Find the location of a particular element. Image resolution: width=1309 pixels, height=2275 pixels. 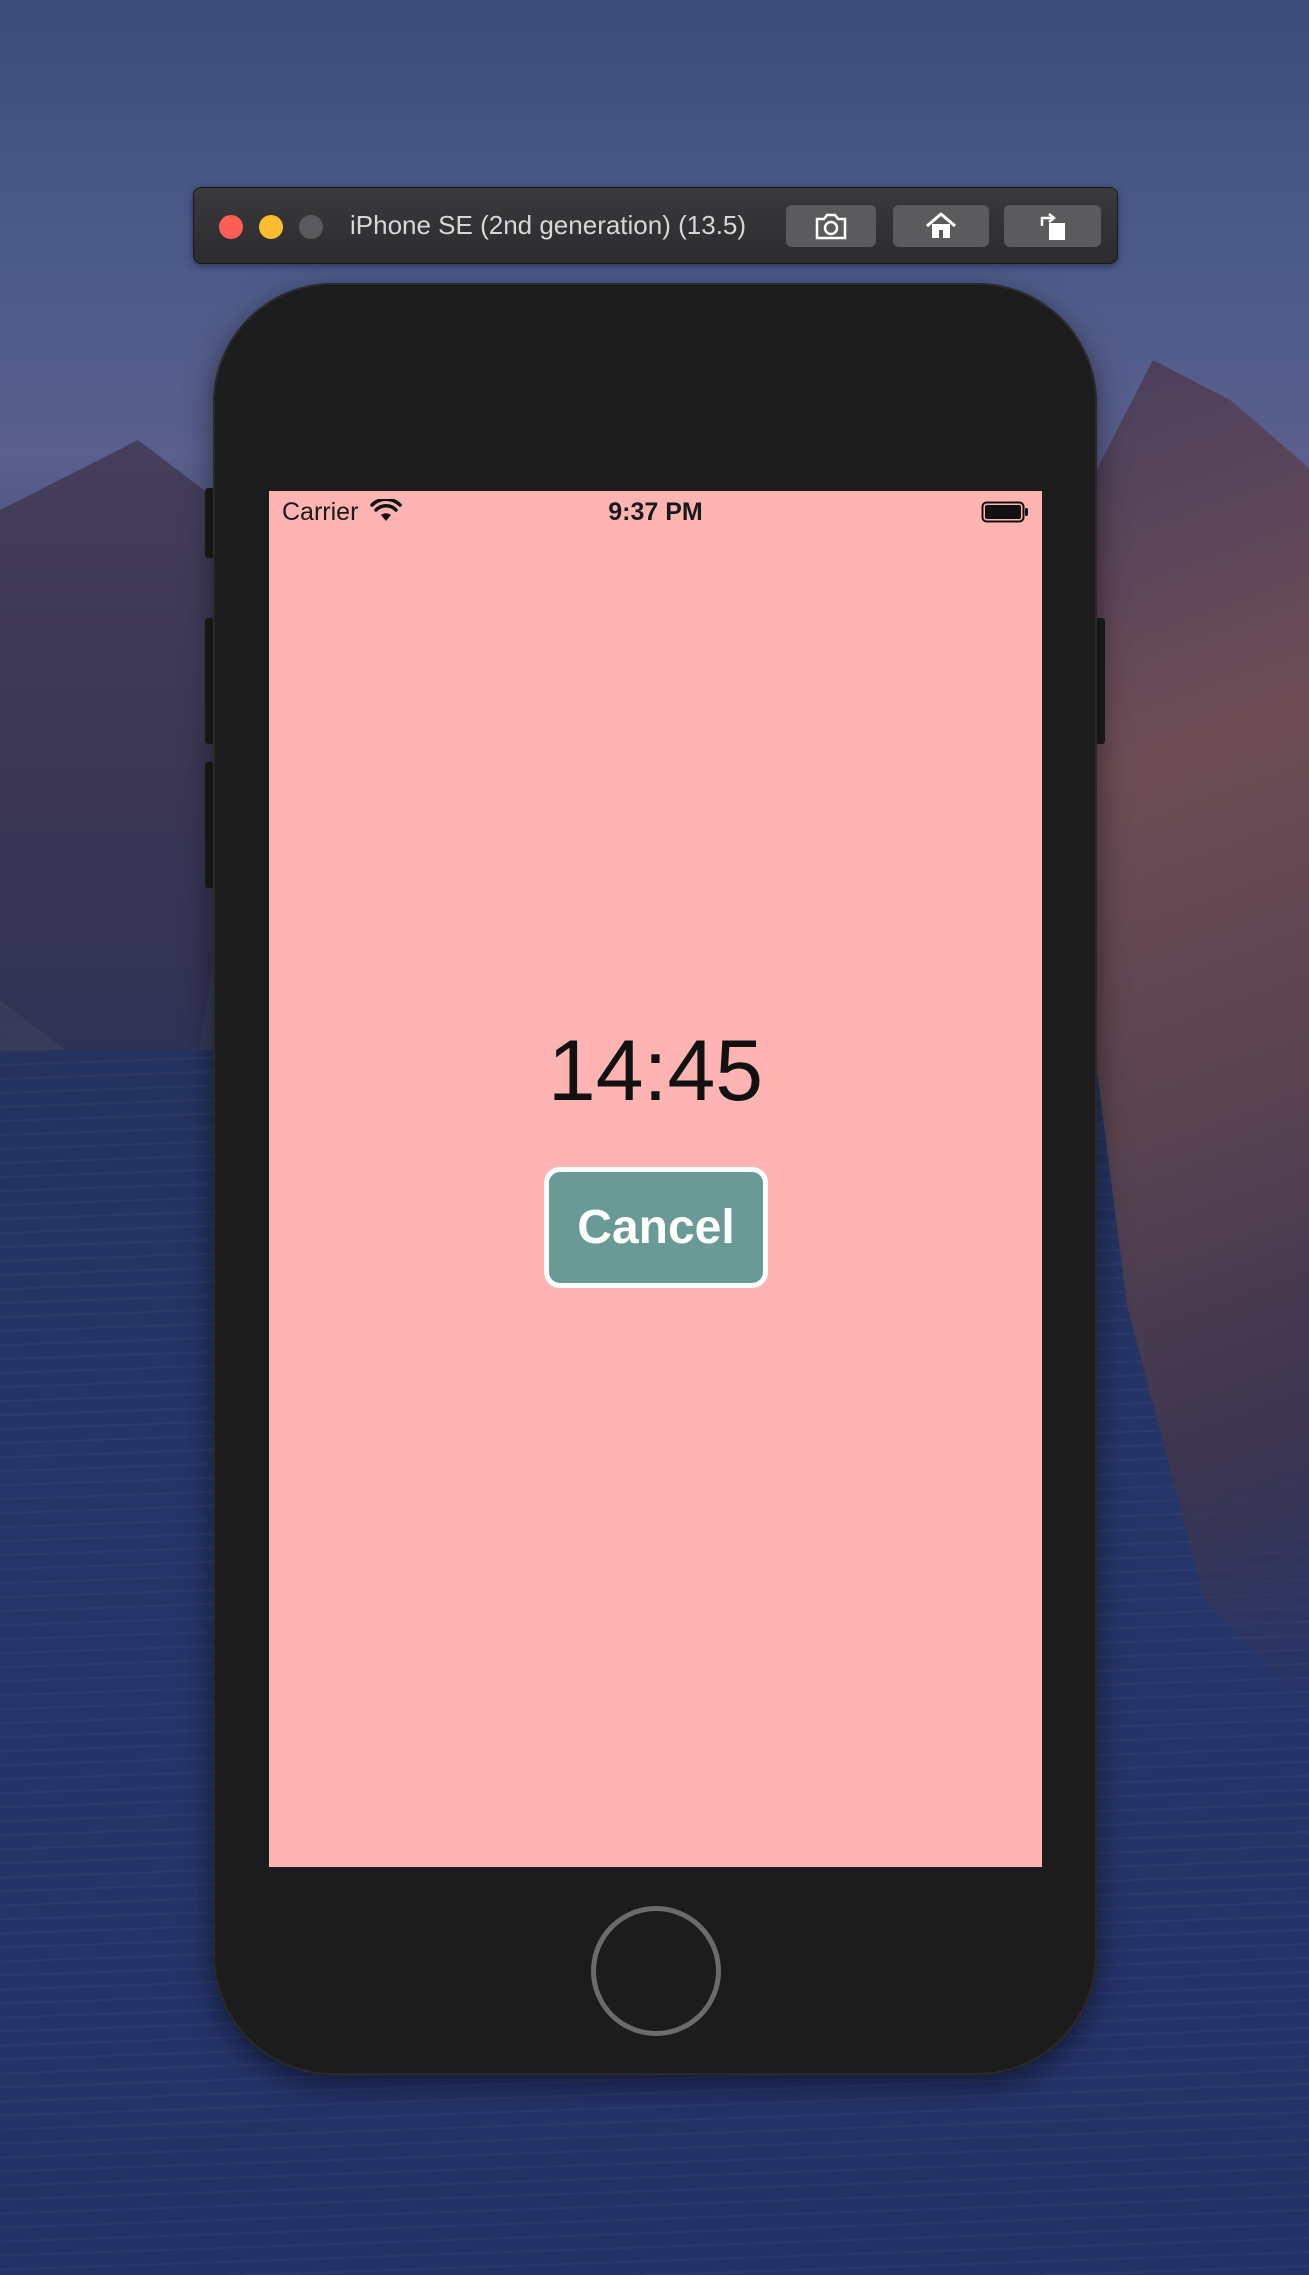

simulator-titlebar: iPhone SE (2nd generation) (13.5) is located at coordinates (655, 225).